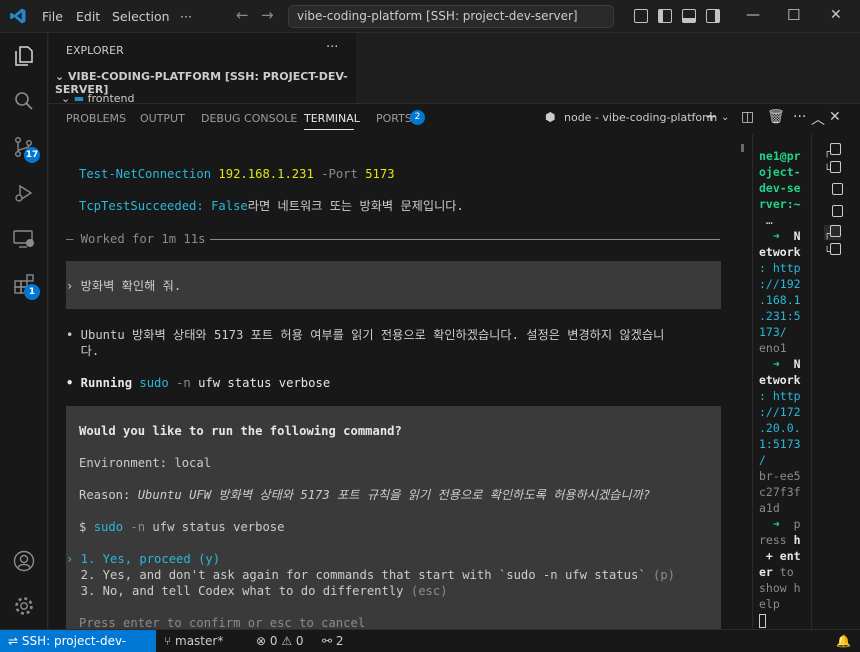  What do you see at coordinates (780, 300) in the screenshot?
I see `side-line: .168.1` at bounding box center [780, 300].